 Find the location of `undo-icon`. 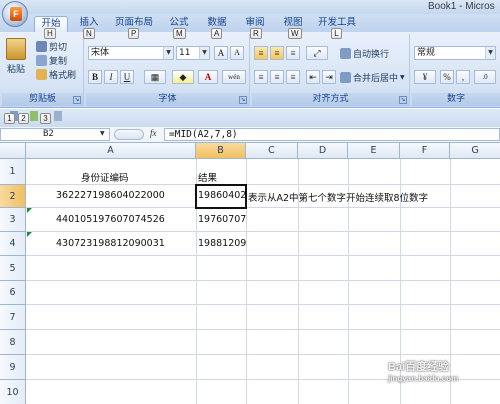

undo-icon is located at coordinates (34, 116).